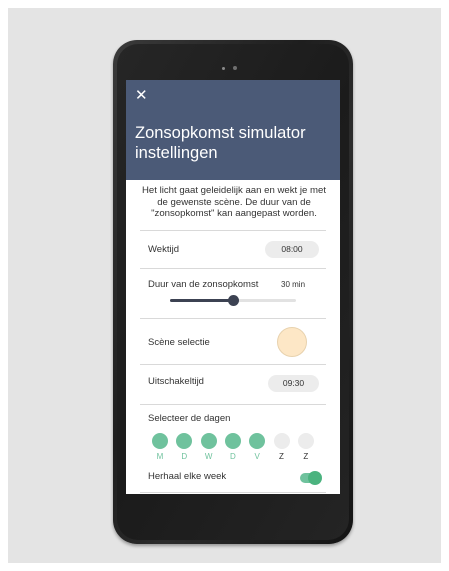 This screenshot has width=449, height=571. Describe the element at coordinates (179, 342) in the screenshot. I see `scene-selection-label: Scène selectie` at that location.